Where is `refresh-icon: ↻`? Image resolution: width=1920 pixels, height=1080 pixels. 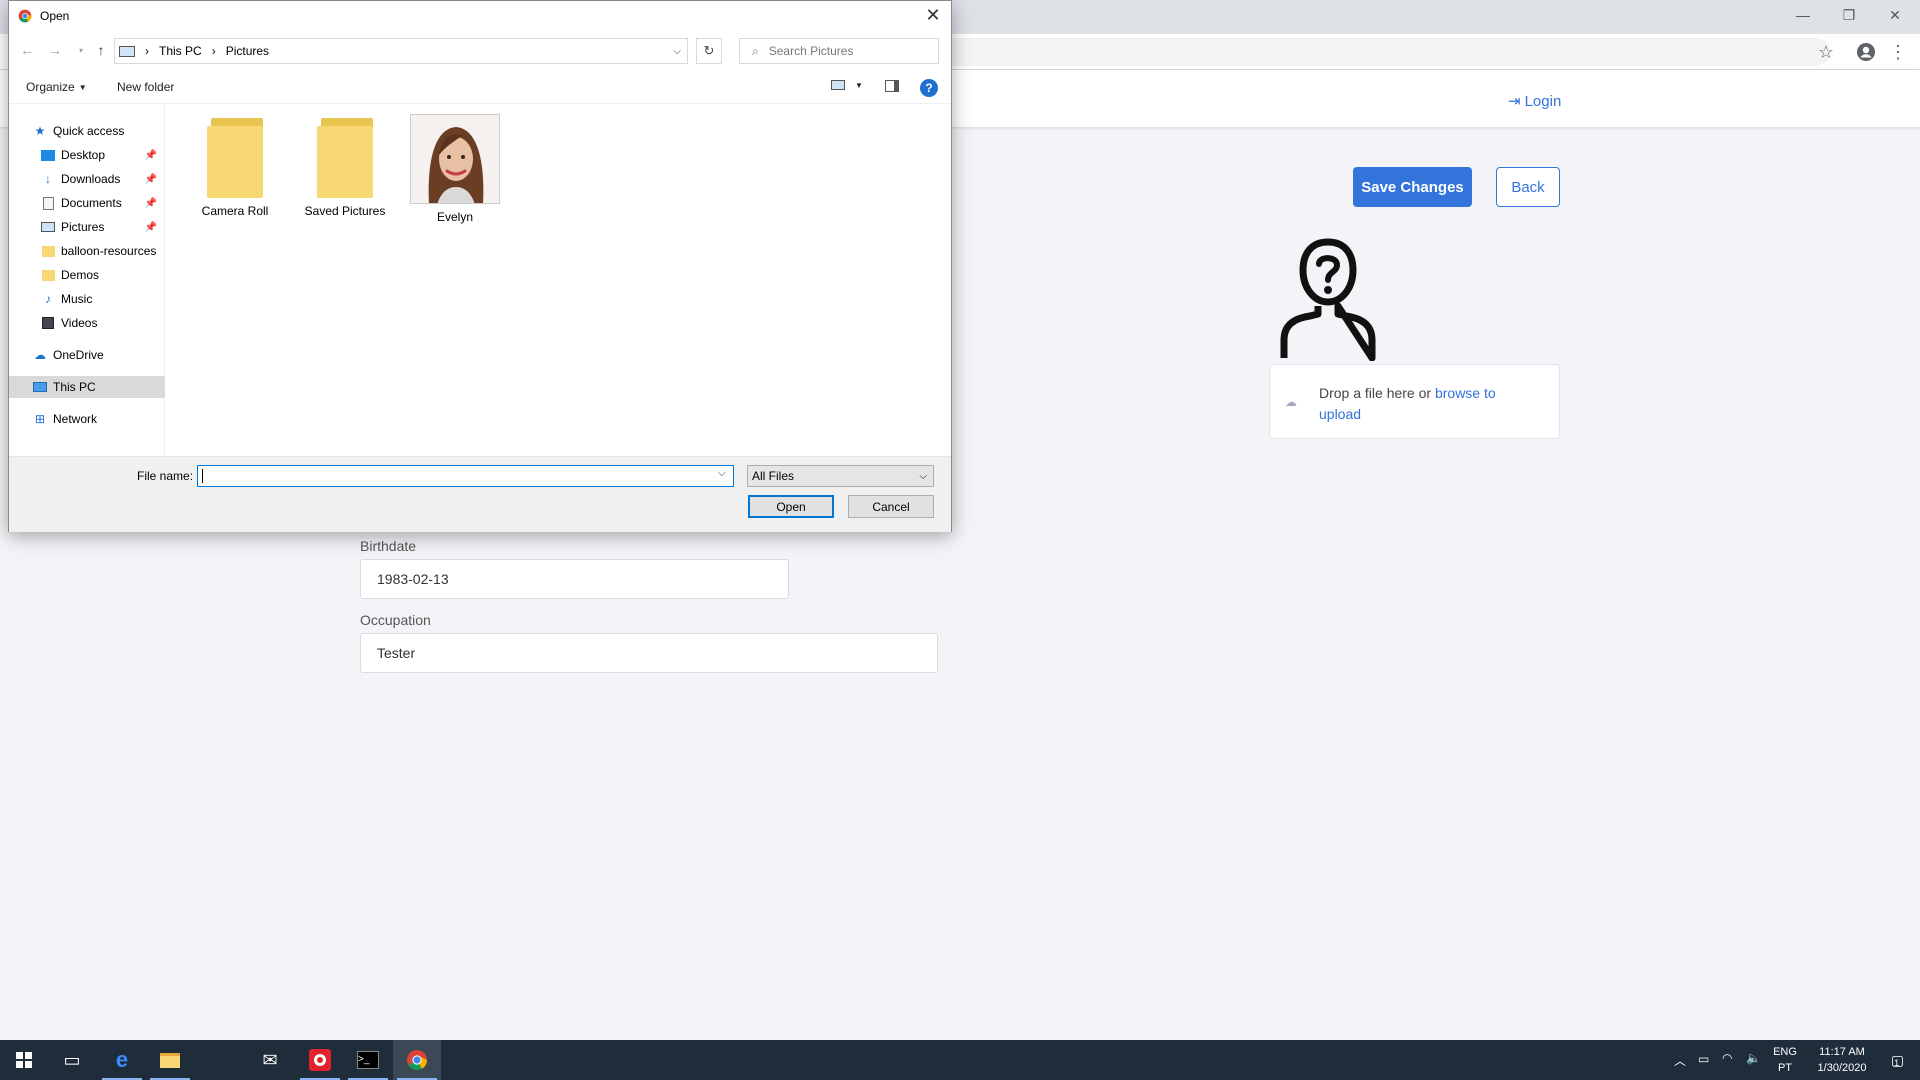
refresh-icon: ↻ is located at coordinates (709, 51).